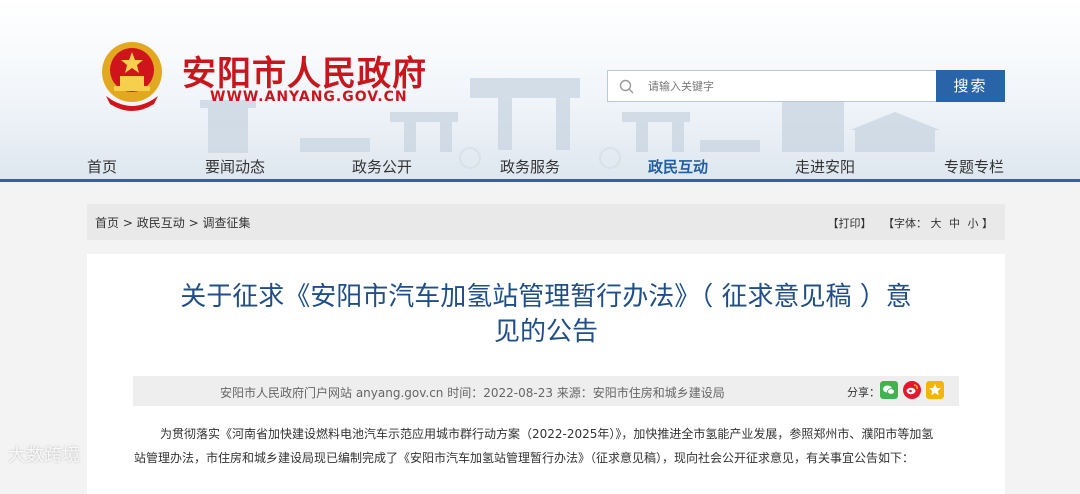 The image size is (1080, 494). What do you see at coordinates (850, 223) in the screenshot?
I see `print-button: 【打印】` at bounding box center [850, 223].